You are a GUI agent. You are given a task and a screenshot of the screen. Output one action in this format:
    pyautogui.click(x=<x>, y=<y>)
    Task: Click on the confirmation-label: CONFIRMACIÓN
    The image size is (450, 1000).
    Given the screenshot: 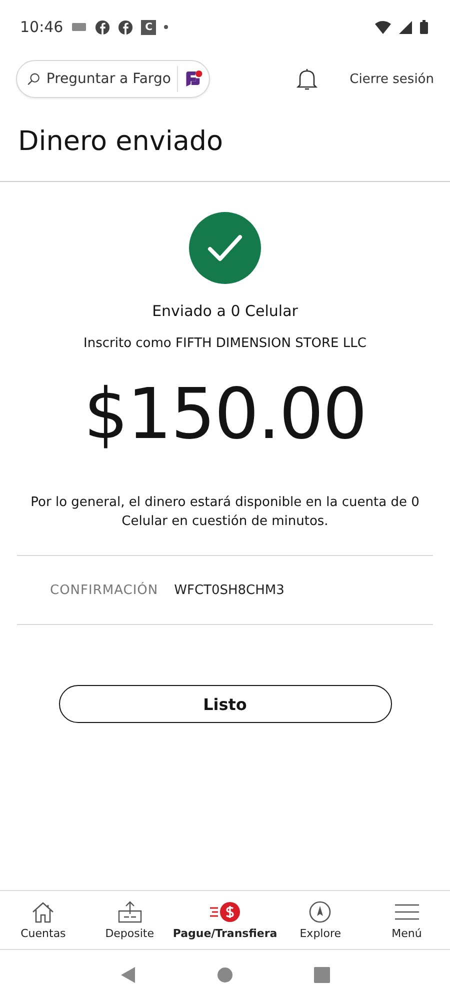 What is the action you would take?
    pyautogui.click(x=104, y=590)
    